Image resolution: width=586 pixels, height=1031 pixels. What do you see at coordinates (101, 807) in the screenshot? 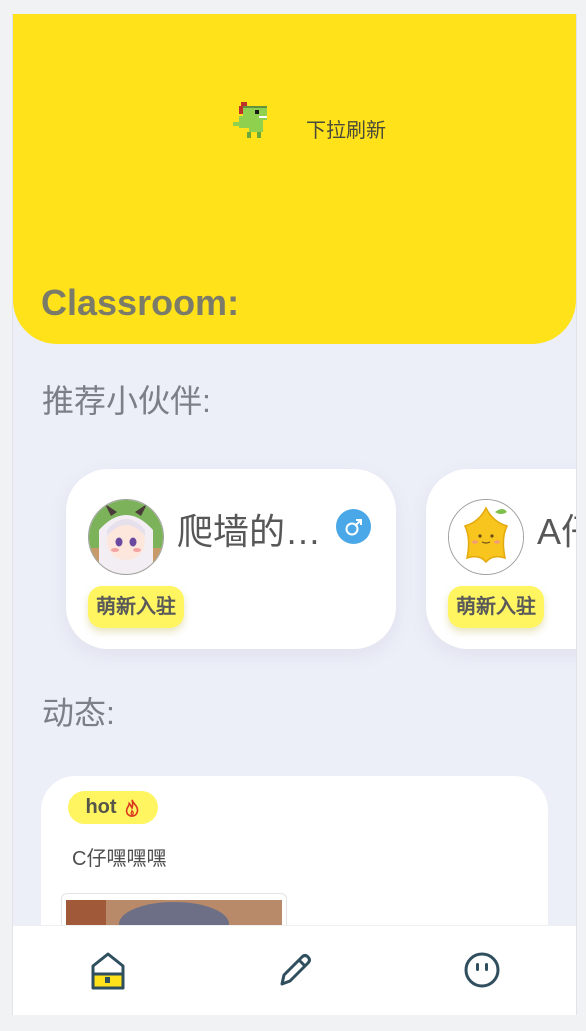
I see `hot-badge-label: hot` at bounding box center [101, 807].